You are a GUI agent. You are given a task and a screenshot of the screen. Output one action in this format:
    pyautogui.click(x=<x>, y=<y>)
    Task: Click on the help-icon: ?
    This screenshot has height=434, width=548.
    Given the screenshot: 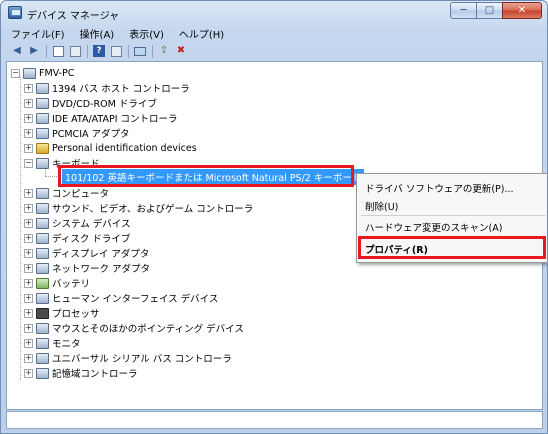 What is the action you would take?
    pyautogui.click(x=99, y=51)
    